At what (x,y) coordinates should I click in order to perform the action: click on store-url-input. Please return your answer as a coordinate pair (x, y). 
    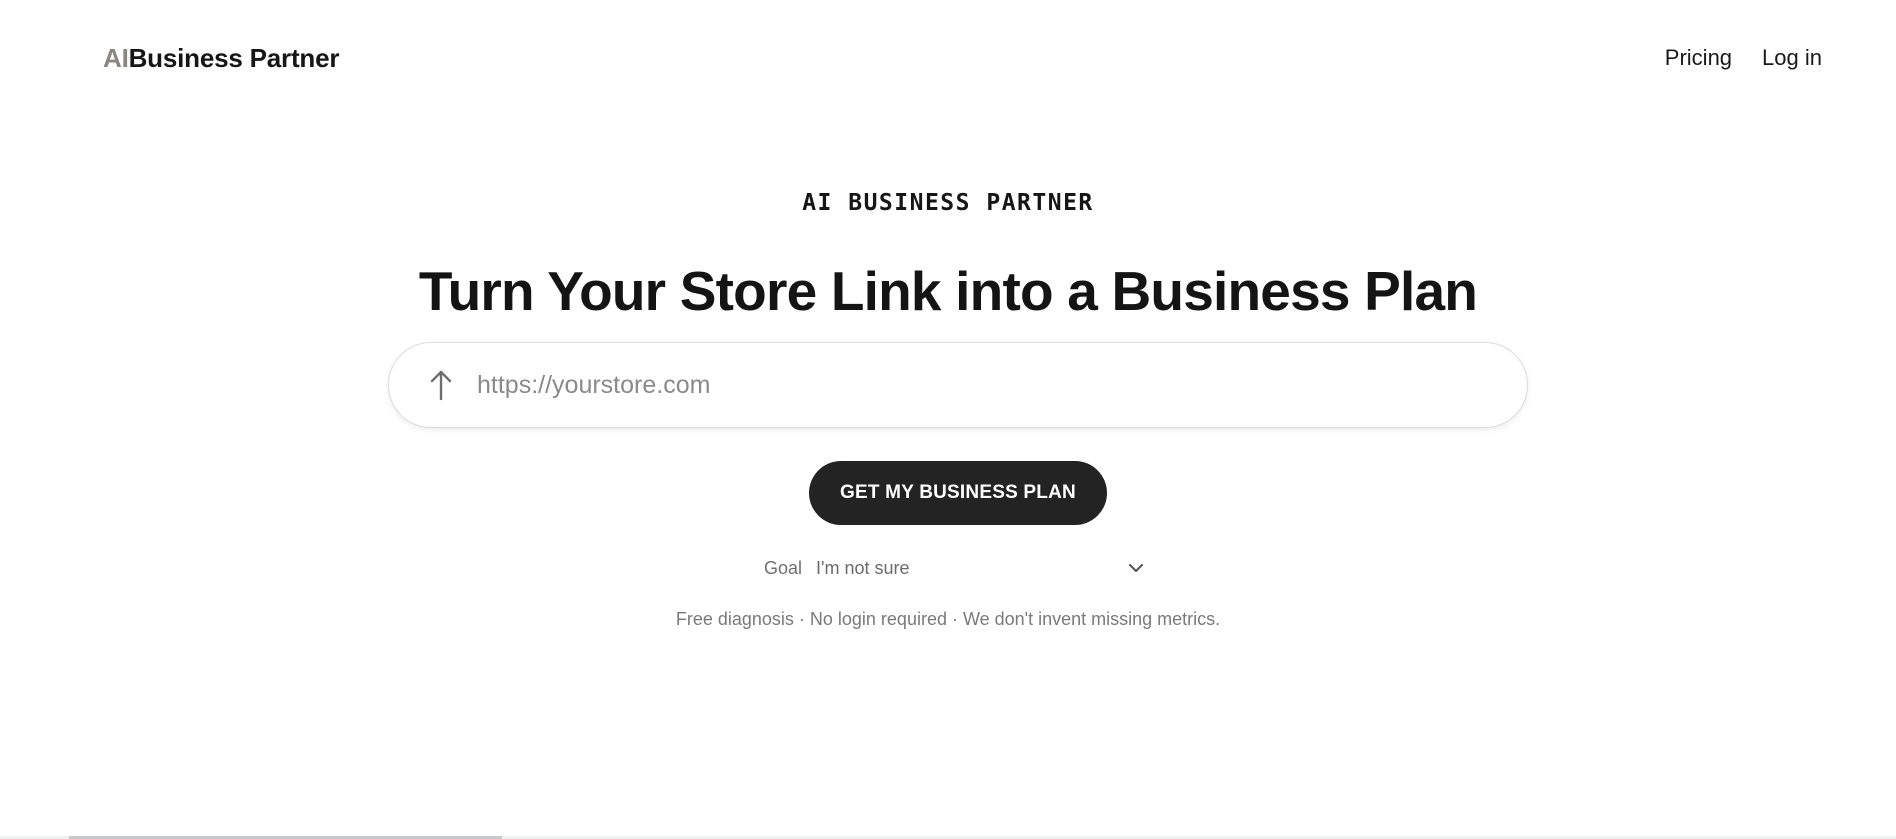
    Looking at the image, I should click on (977, 385).